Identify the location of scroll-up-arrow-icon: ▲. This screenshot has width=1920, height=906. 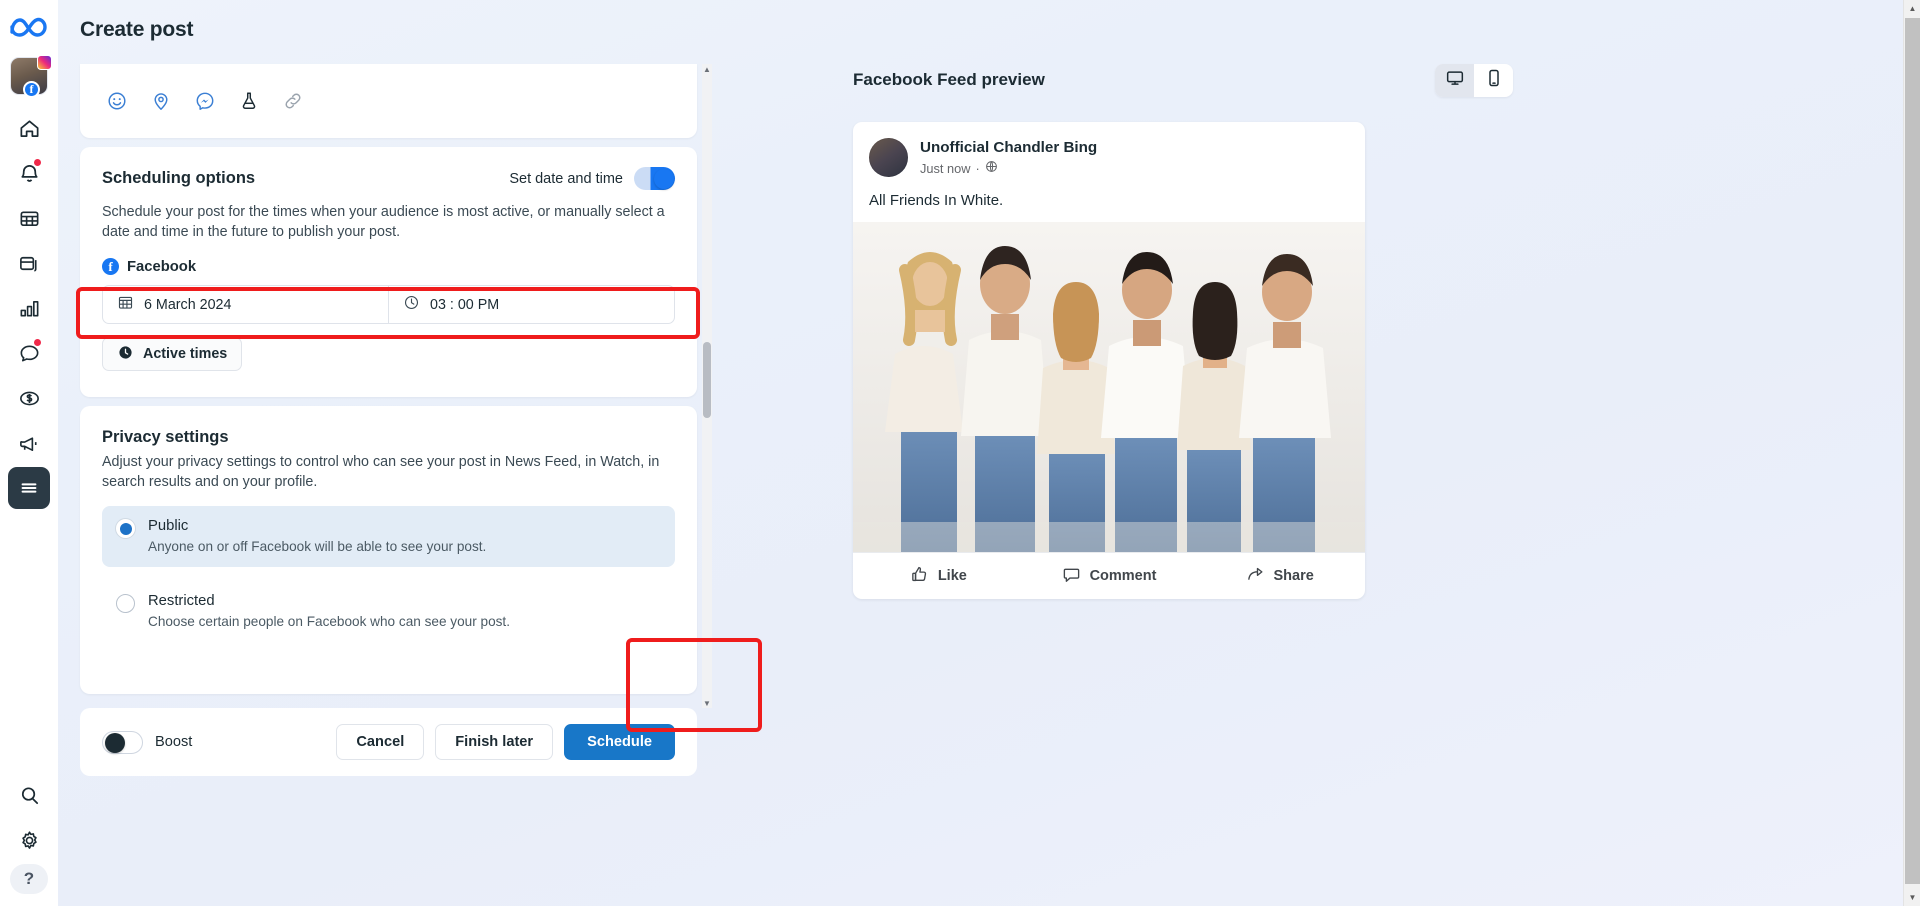
(707, 69).